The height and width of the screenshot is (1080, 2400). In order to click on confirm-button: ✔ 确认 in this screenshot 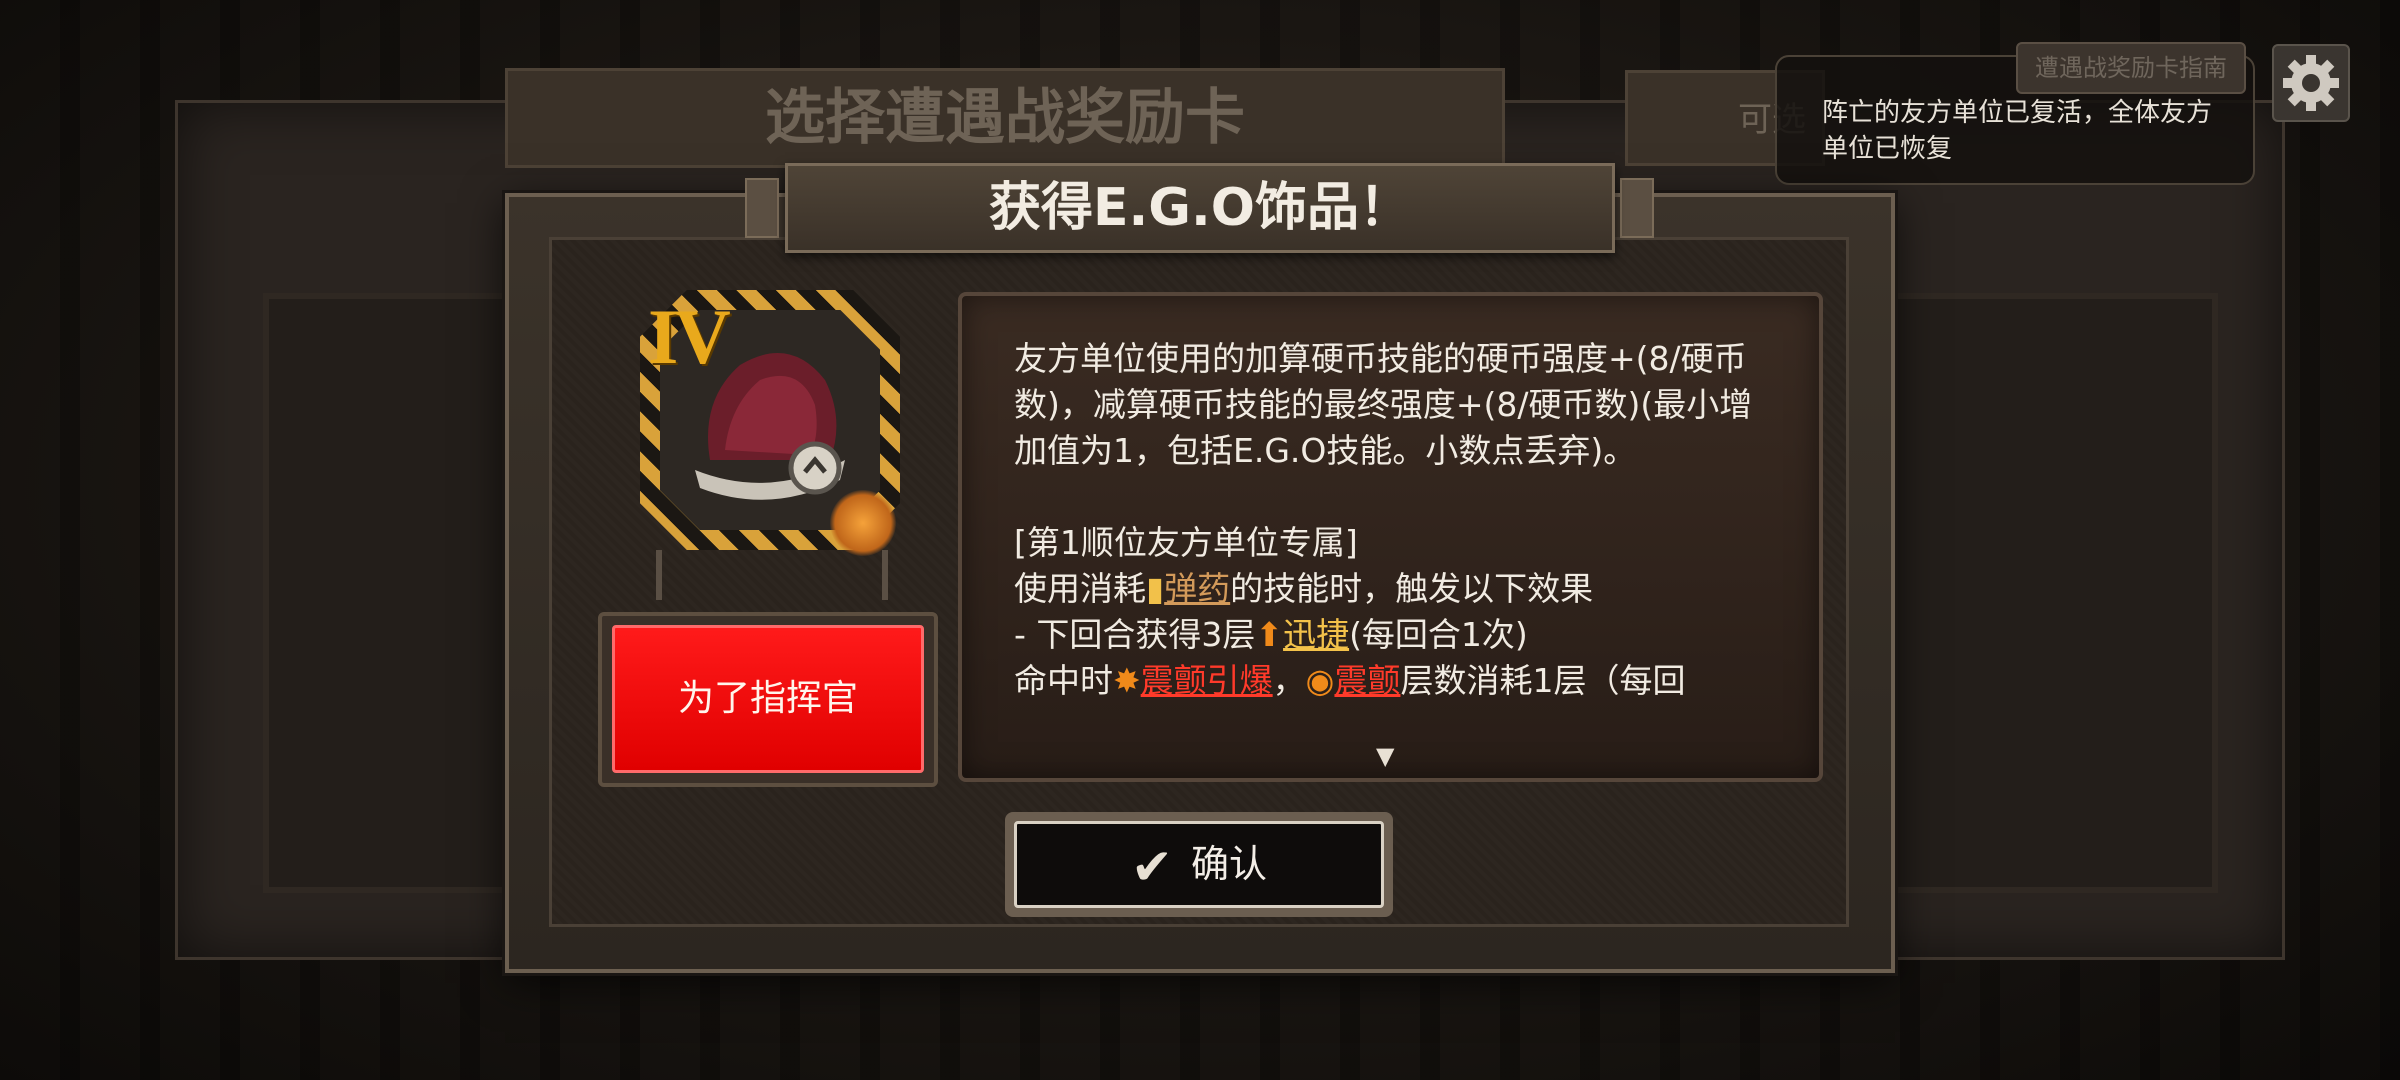, I will do `click(1199, 864)`.